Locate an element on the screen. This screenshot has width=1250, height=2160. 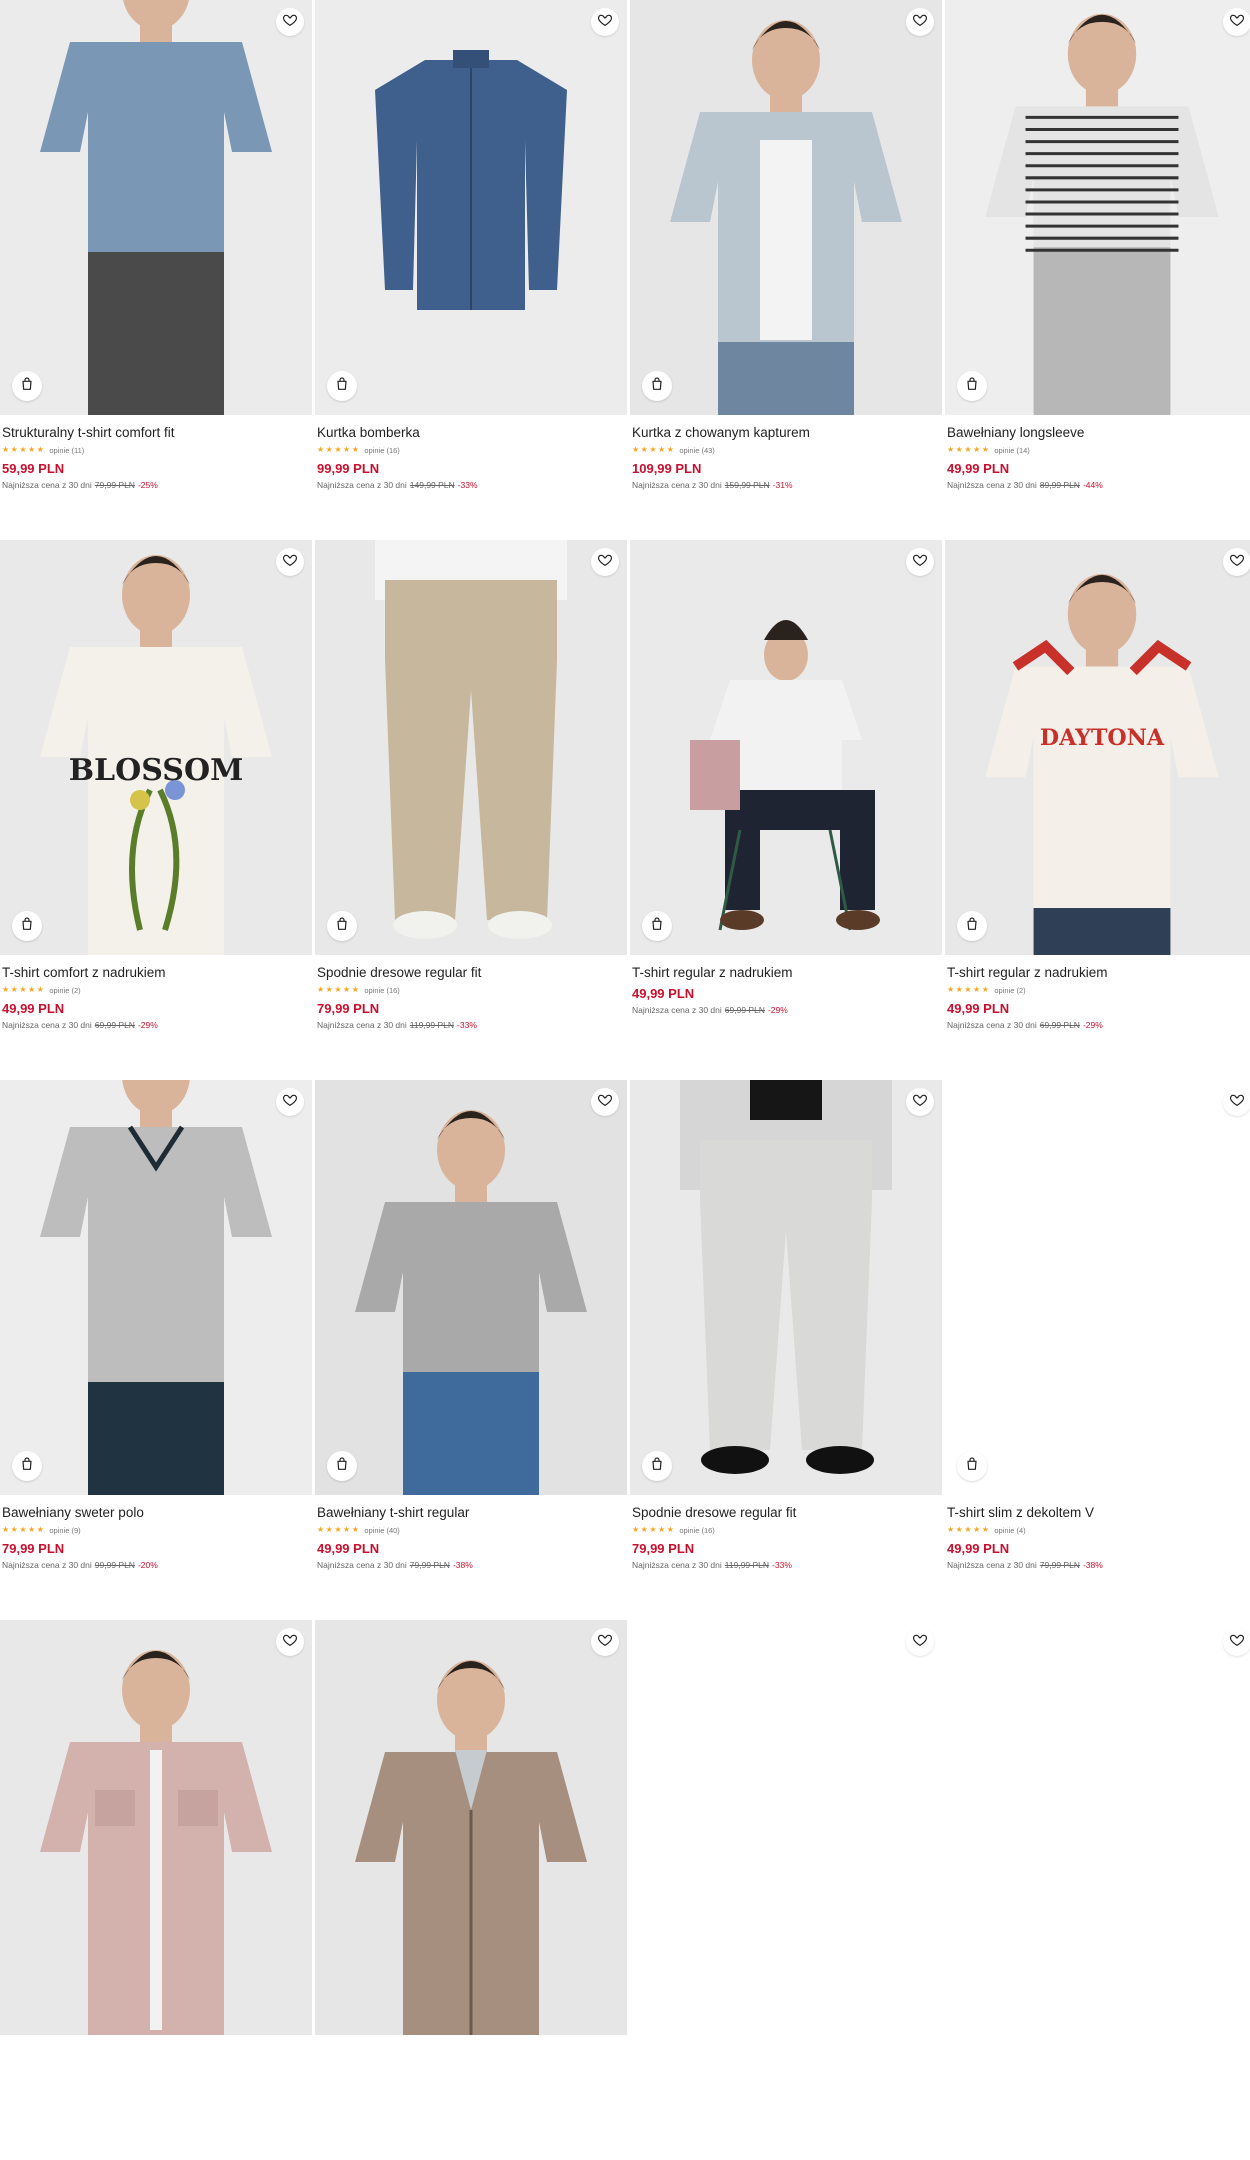
review-count: opinie (40) is located at coordinates (381, 1530).